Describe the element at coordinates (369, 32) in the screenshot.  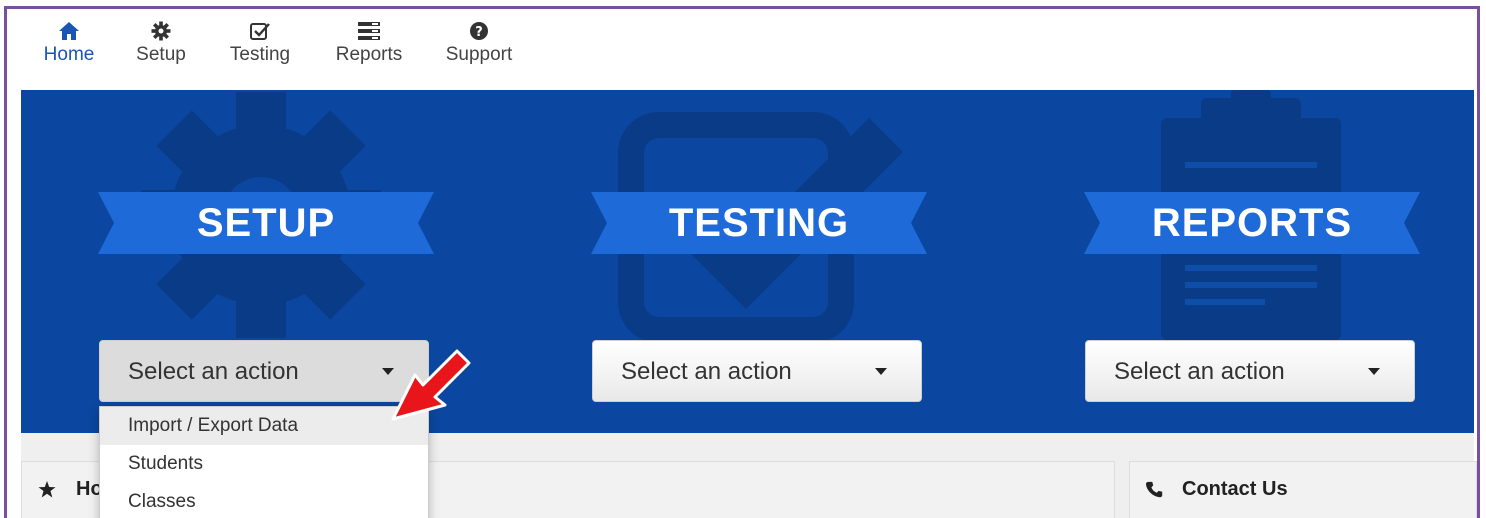
I see `list-icon` at that location.